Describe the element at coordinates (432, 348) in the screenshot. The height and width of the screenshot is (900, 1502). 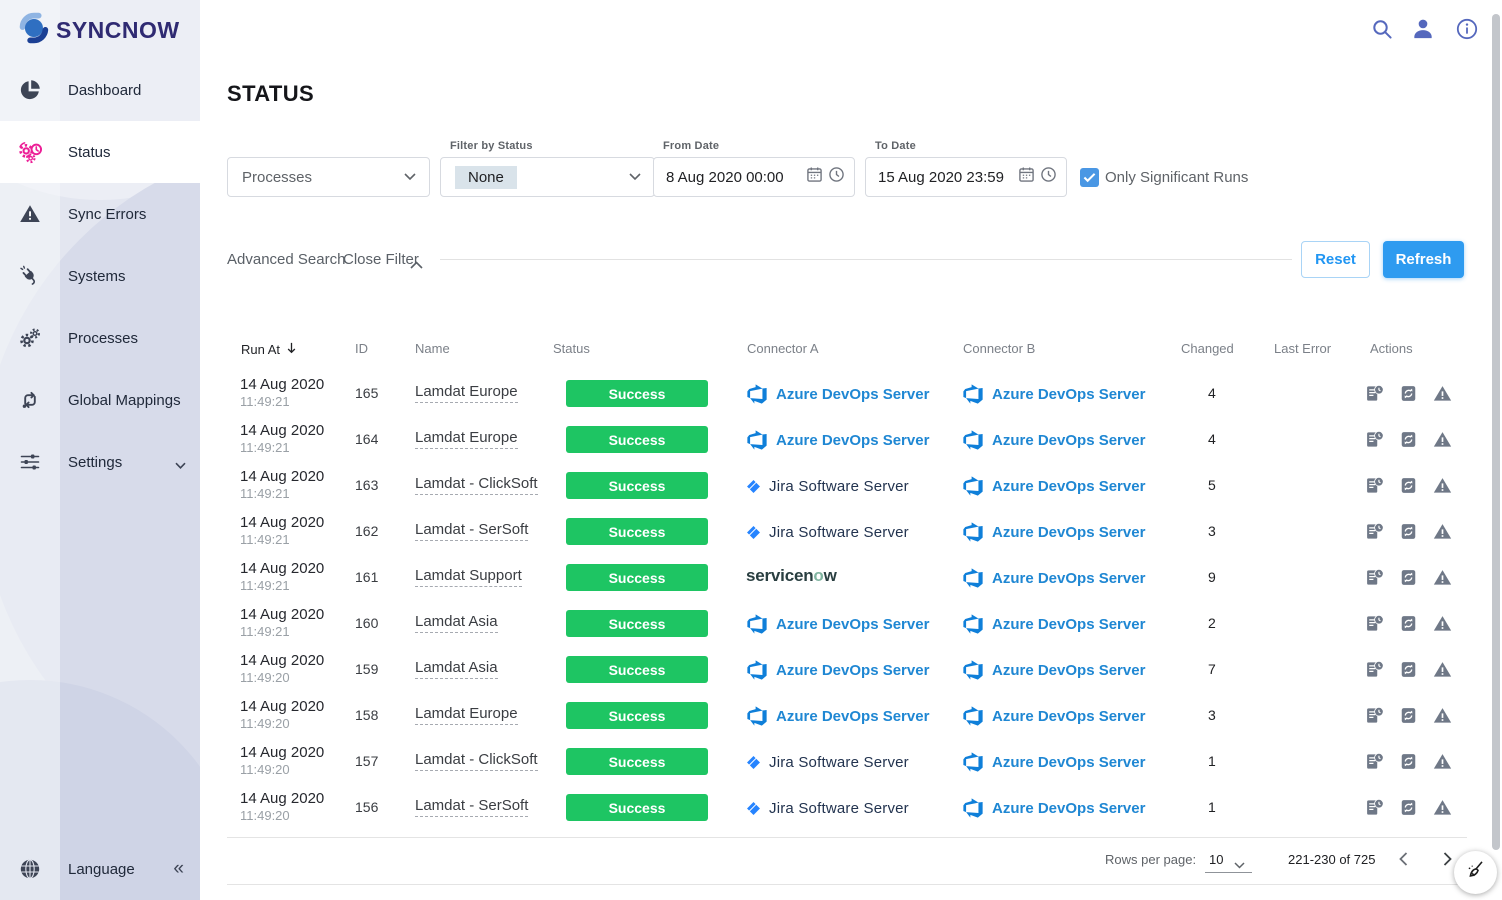
I see `column-header-name: Name` at that location.